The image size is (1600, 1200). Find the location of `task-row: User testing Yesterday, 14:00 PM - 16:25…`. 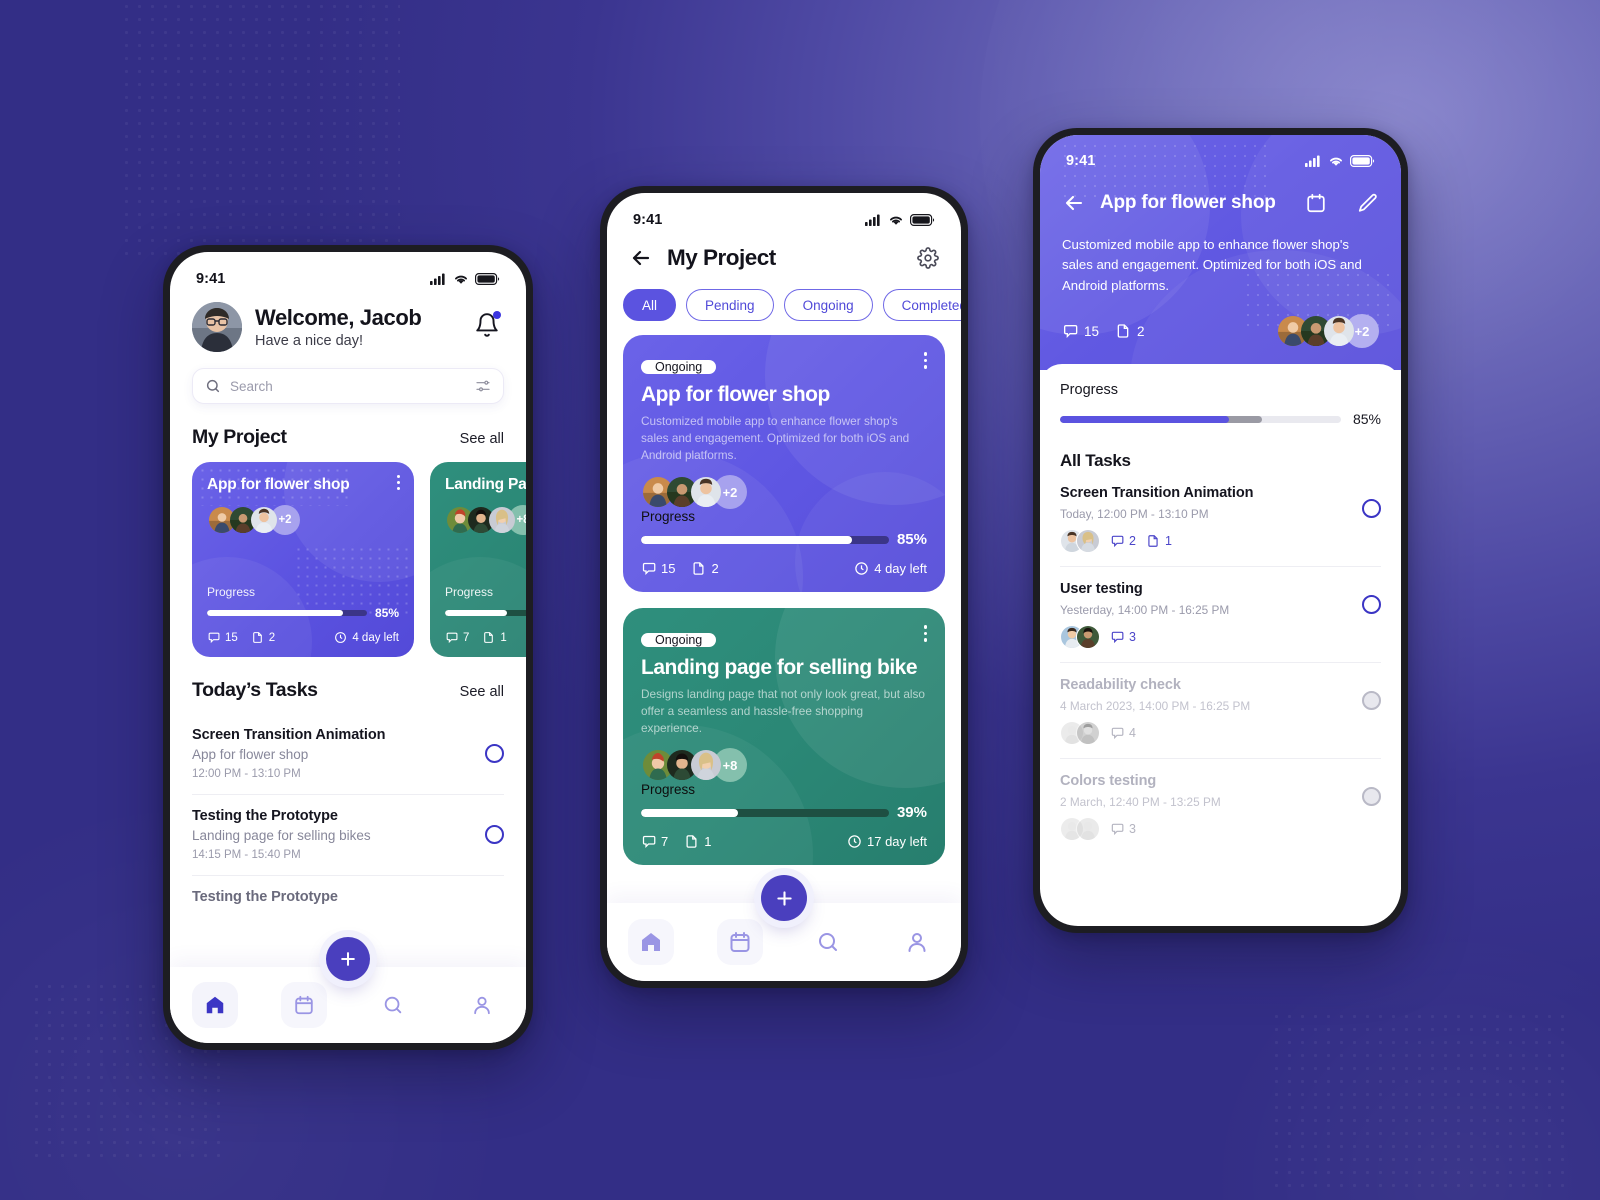

task-row: User testing Yesterday, 14:00 PM - 16:25… is located at coordinates (1220, 615).